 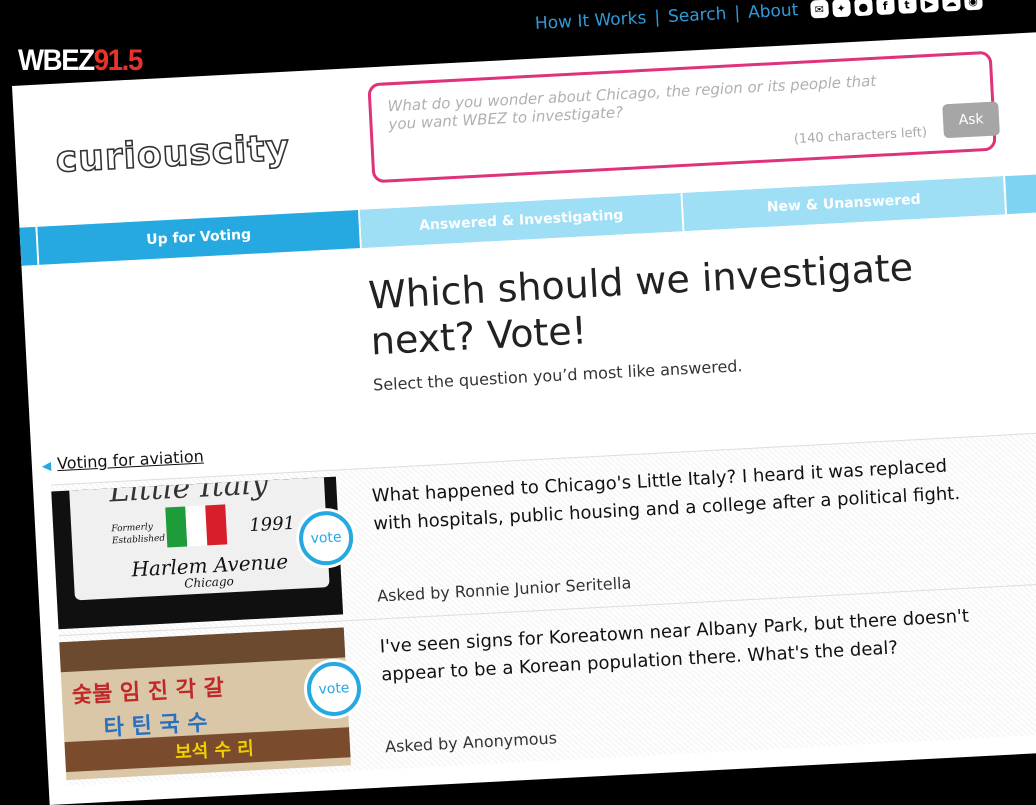 What do you see at coordinates (138, 540) in the screenshot?
I see `sign-established: Established` at bounding box center [138, 540].